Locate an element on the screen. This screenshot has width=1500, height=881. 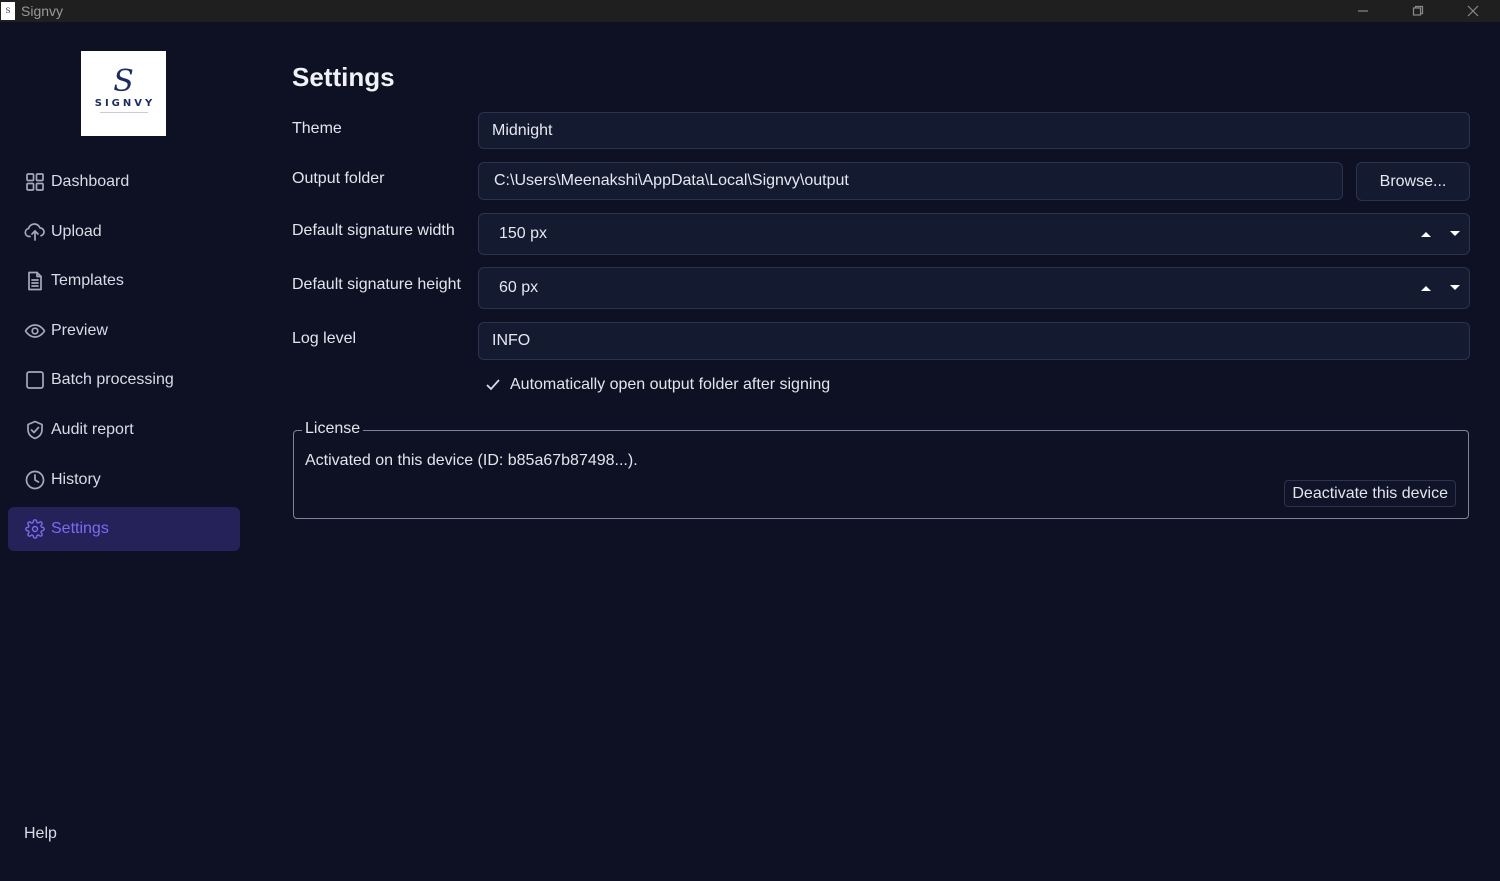
square-icon is located at coordinates (35, 380).